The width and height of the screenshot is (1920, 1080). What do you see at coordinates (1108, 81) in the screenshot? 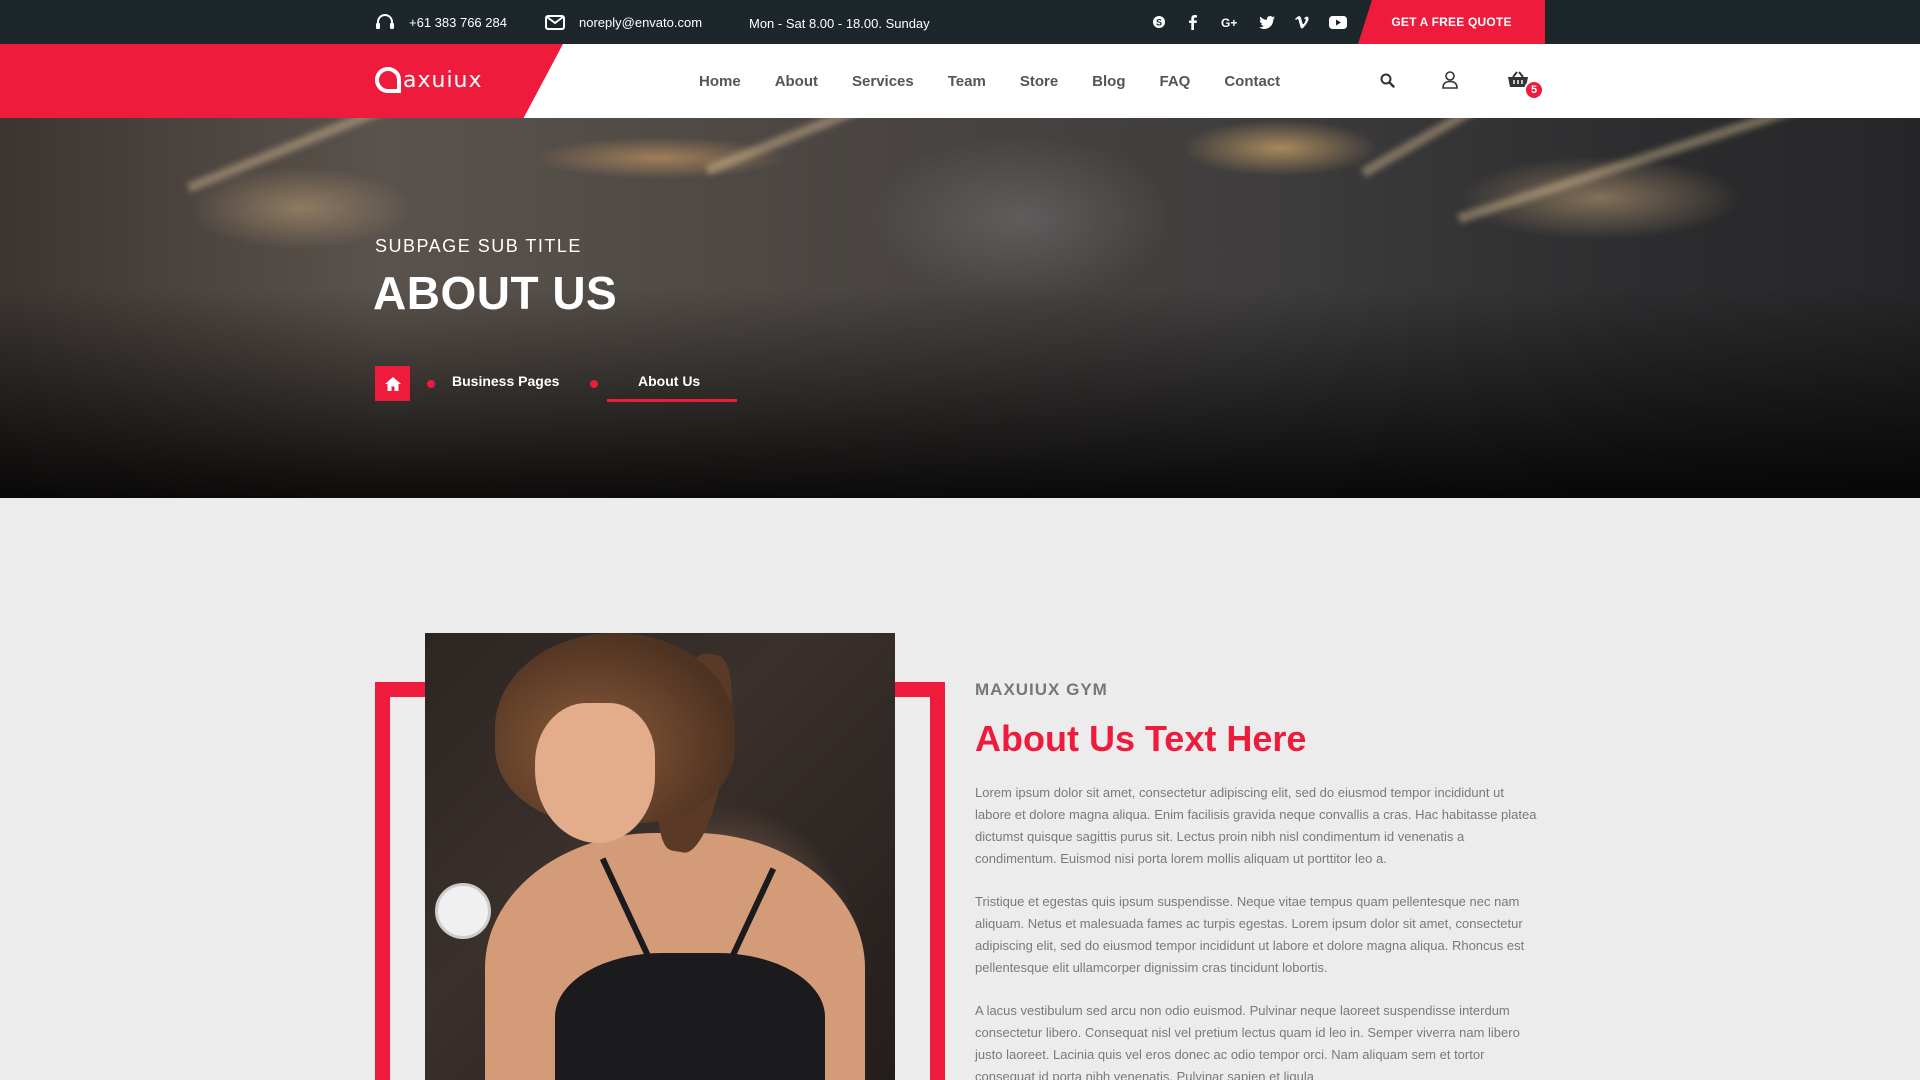
I see `nav-blog: Blog` at bounding box center [1108, 81].